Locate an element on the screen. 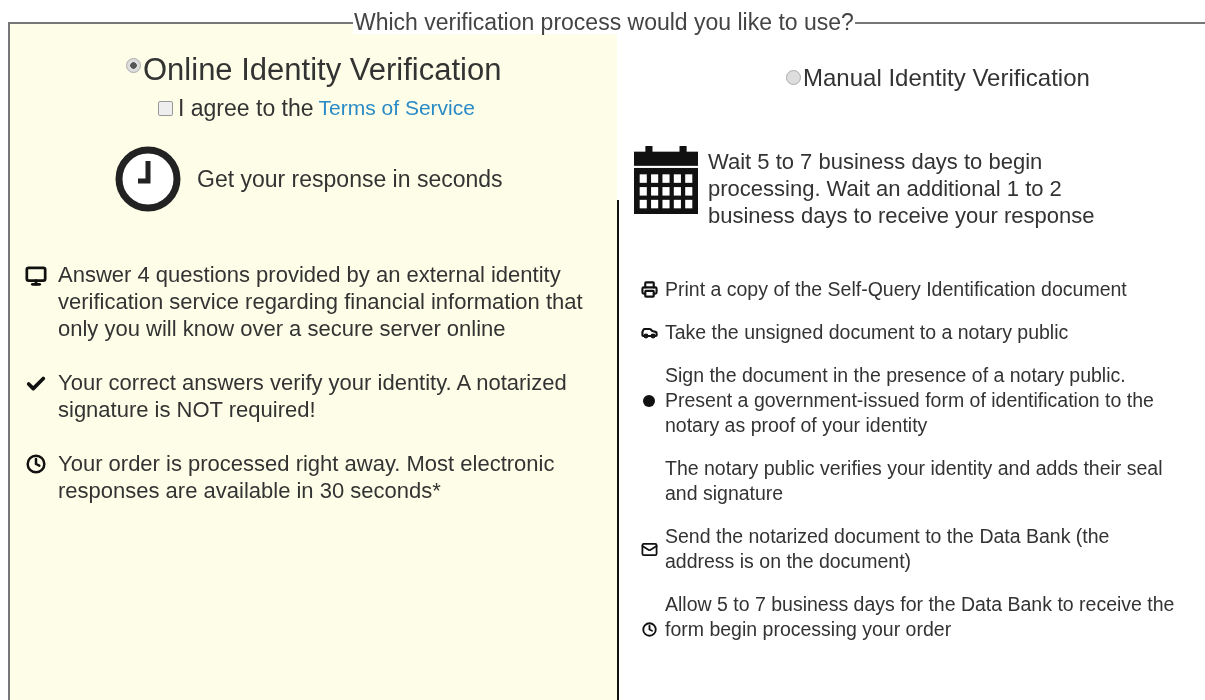  step-text: Take the unsigned document to a notary public is located at coordinates (867, 332).